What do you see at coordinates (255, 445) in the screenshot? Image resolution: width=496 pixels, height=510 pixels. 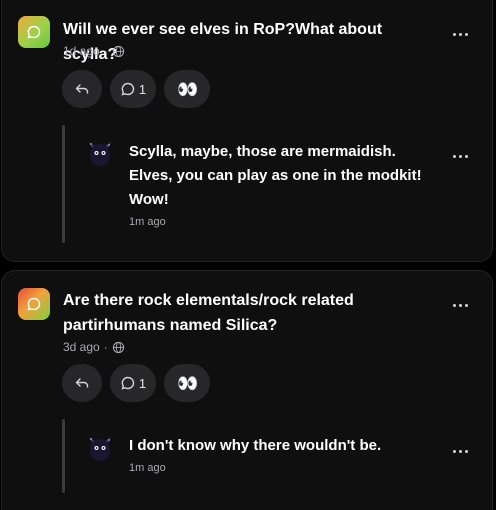 I see `reply-text: I don't know why there wouldn't be.` at bounding box center [255, 445].